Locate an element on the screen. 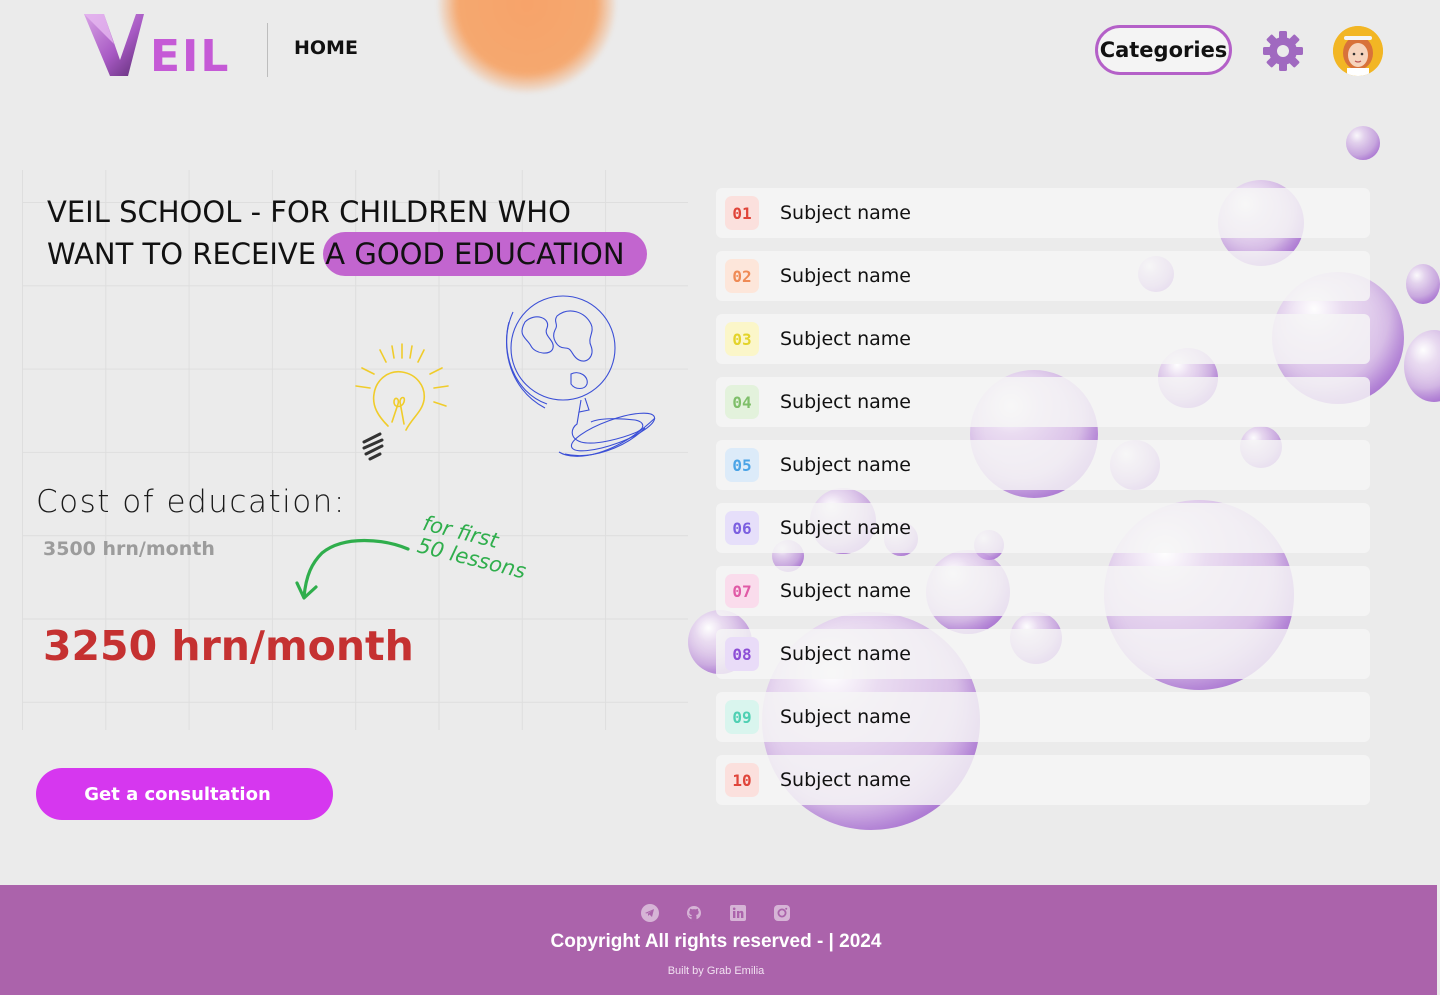 The image size is (1440, 995). hero-title-line2: WANT TO RECEIVE A GOOD EDUCATION is located at coordinates (357, 254).